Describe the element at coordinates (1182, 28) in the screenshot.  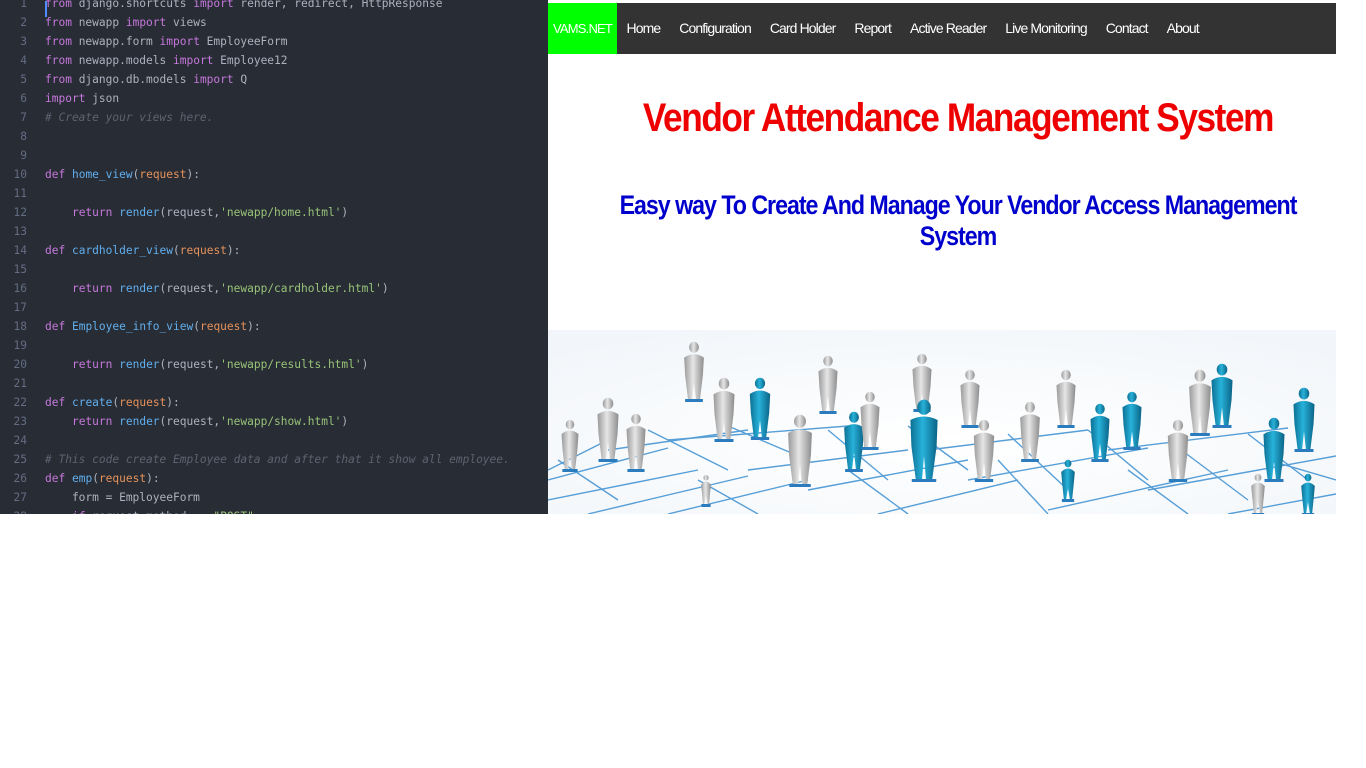
I see `nav-about: About` at that location.